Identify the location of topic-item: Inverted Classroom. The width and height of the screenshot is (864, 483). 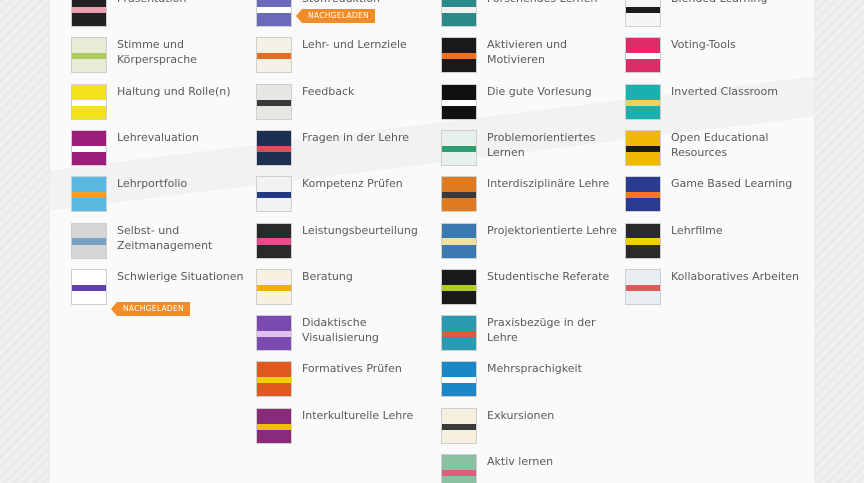
(713, 103).